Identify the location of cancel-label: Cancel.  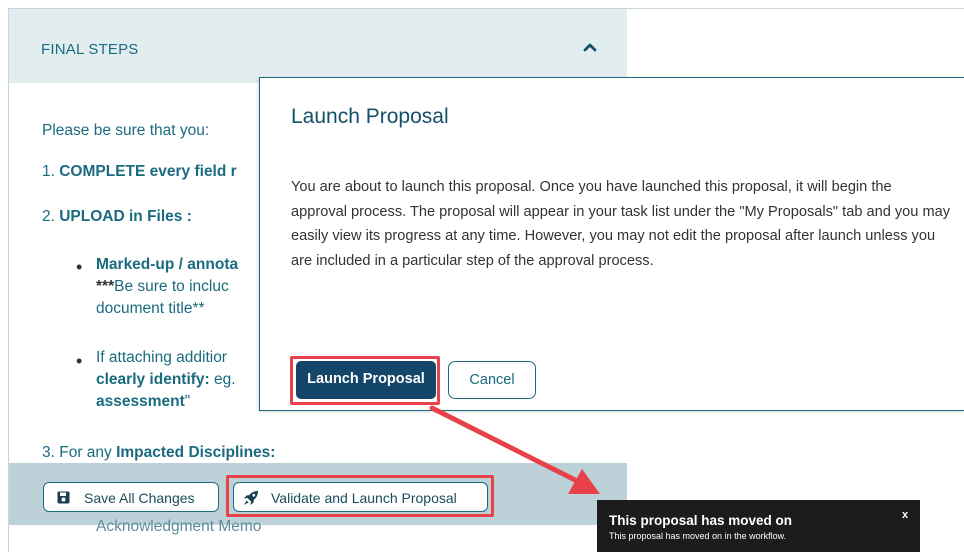
(492, 380).